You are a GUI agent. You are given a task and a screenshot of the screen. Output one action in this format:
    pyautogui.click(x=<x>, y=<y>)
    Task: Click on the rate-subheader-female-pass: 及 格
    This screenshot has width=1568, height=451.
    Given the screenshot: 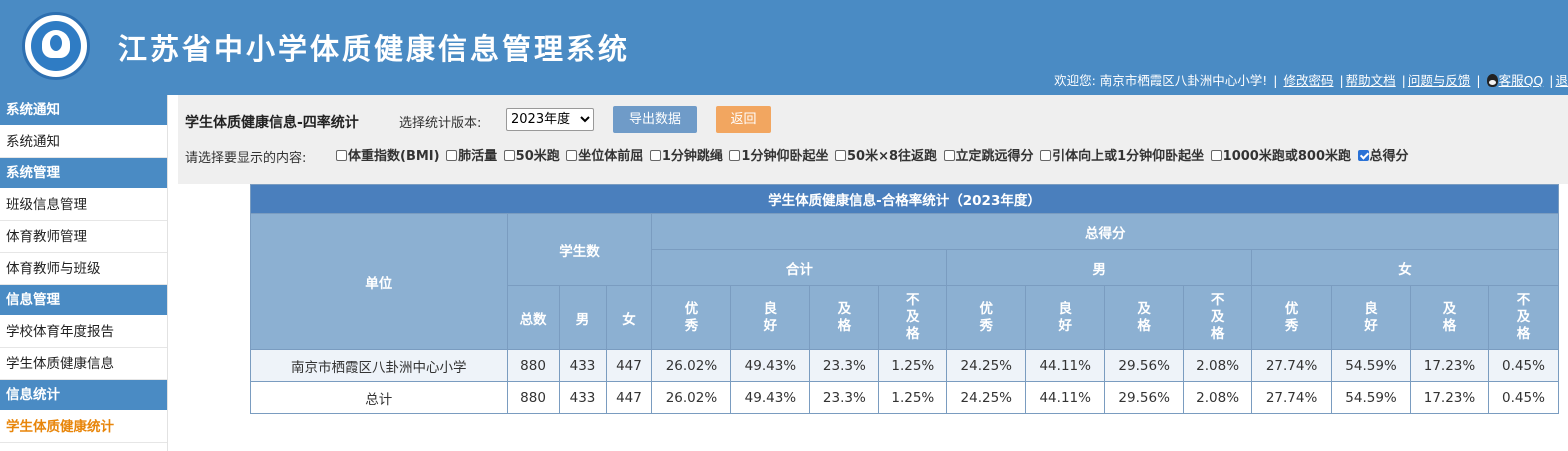 What is the action you would take?
    pyautogui.click(x=1449, y=317)
    